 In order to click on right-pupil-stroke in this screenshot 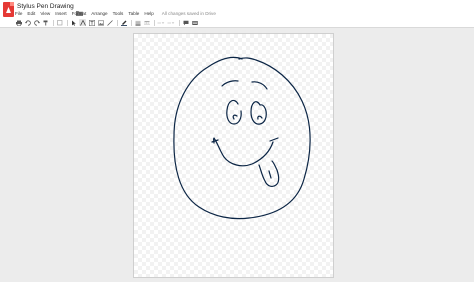, I will do `click(260, 117)`.